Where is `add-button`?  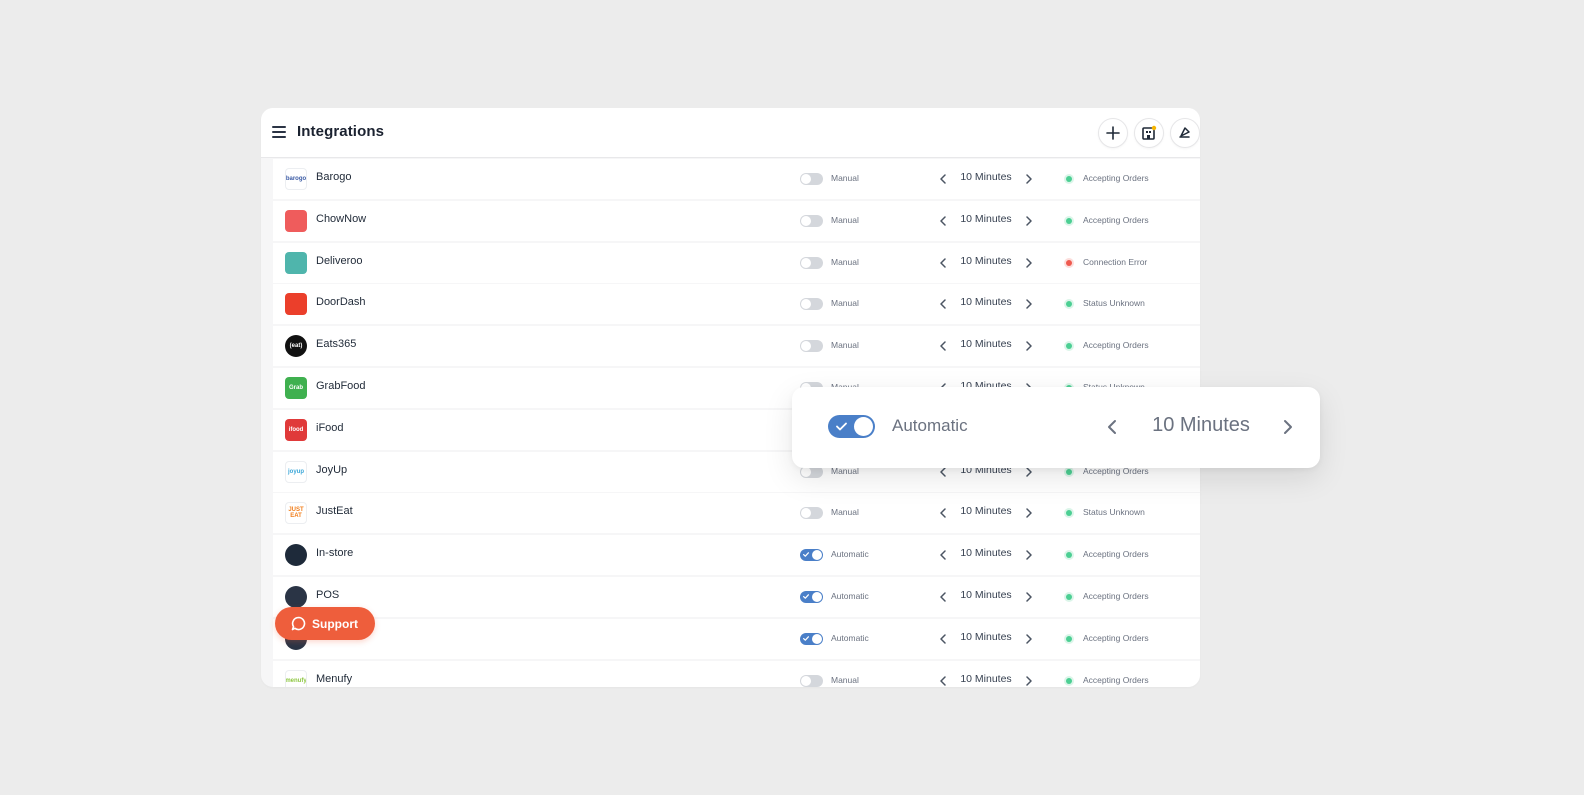 add-button is located at coordinates (1113, 133).